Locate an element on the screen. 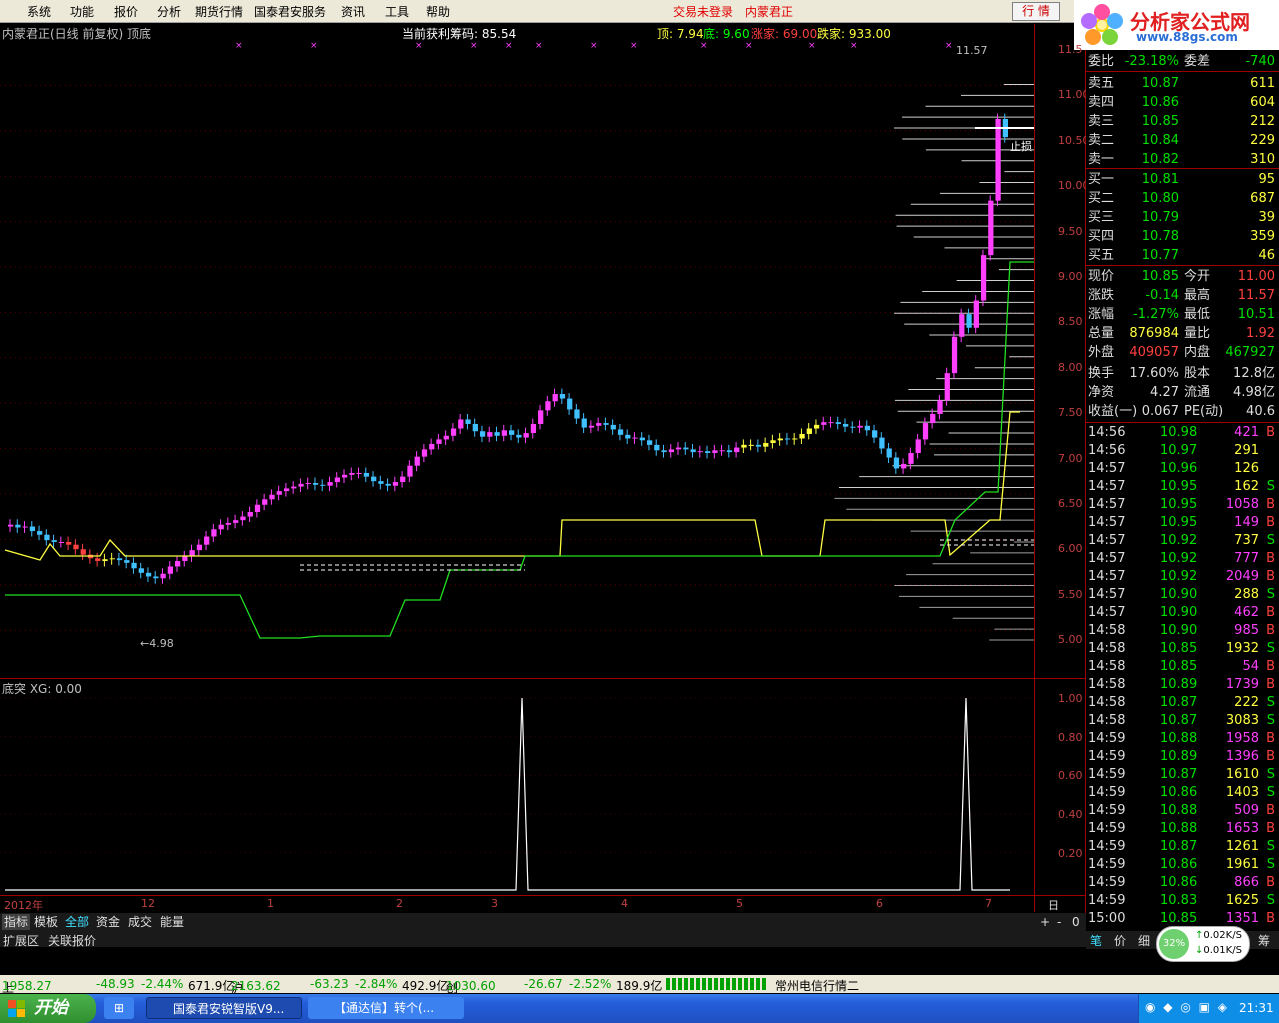  current-stock-name: 内蒙君正 is located at coordinates (769, 12).